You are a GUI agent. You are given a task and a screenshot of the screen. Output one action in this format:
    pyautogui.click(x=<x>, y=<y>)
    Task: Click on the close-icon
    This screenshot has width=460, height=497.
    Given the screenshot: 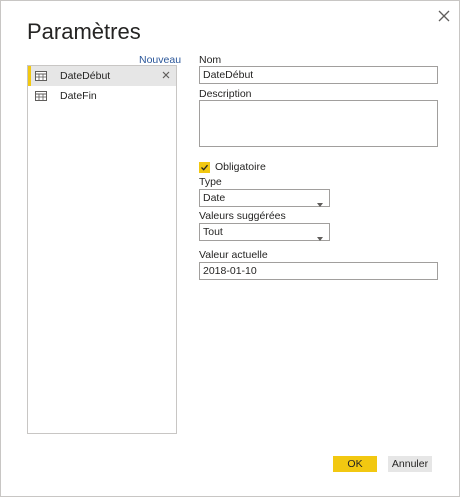 What is the action you would take?
    pyautogui.click(x=444, y=16)
    